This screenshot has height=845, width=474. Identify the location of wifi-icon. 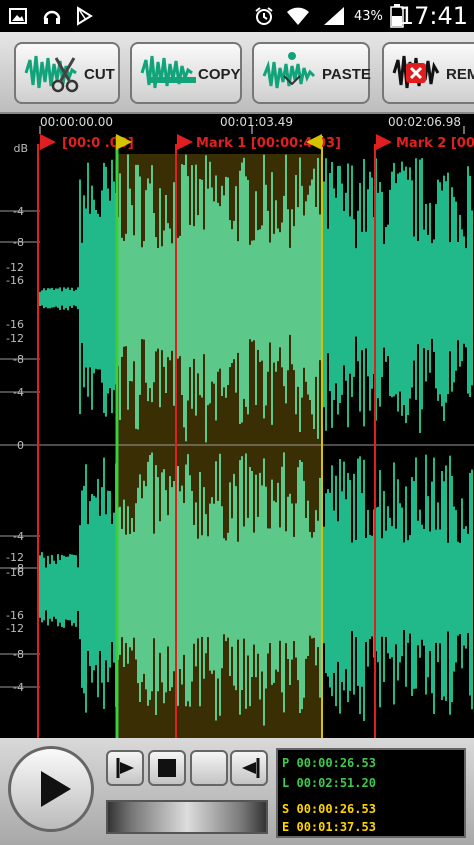
(298, 16).